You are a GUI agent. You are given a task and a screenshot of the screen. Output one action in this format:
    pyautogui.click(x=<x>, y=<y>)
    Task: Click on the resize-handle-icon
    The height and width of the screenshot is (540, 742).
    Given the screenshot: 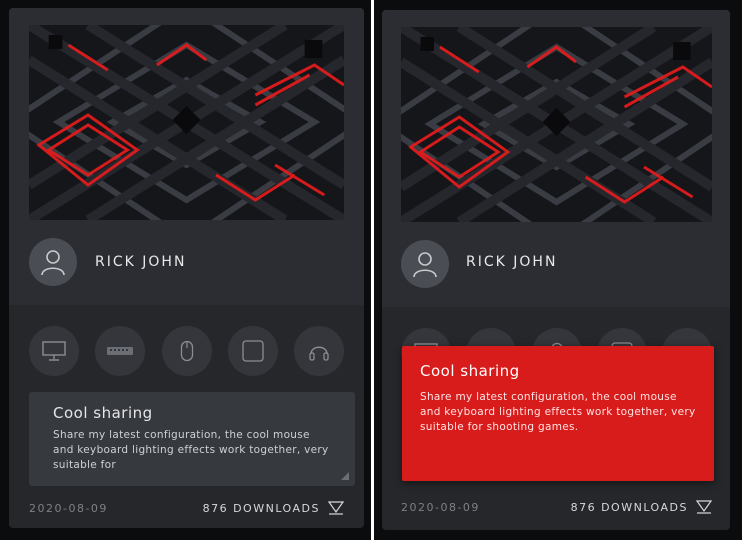 What is the action you would take?
    pyautogui.click(x=345, y=476)
    